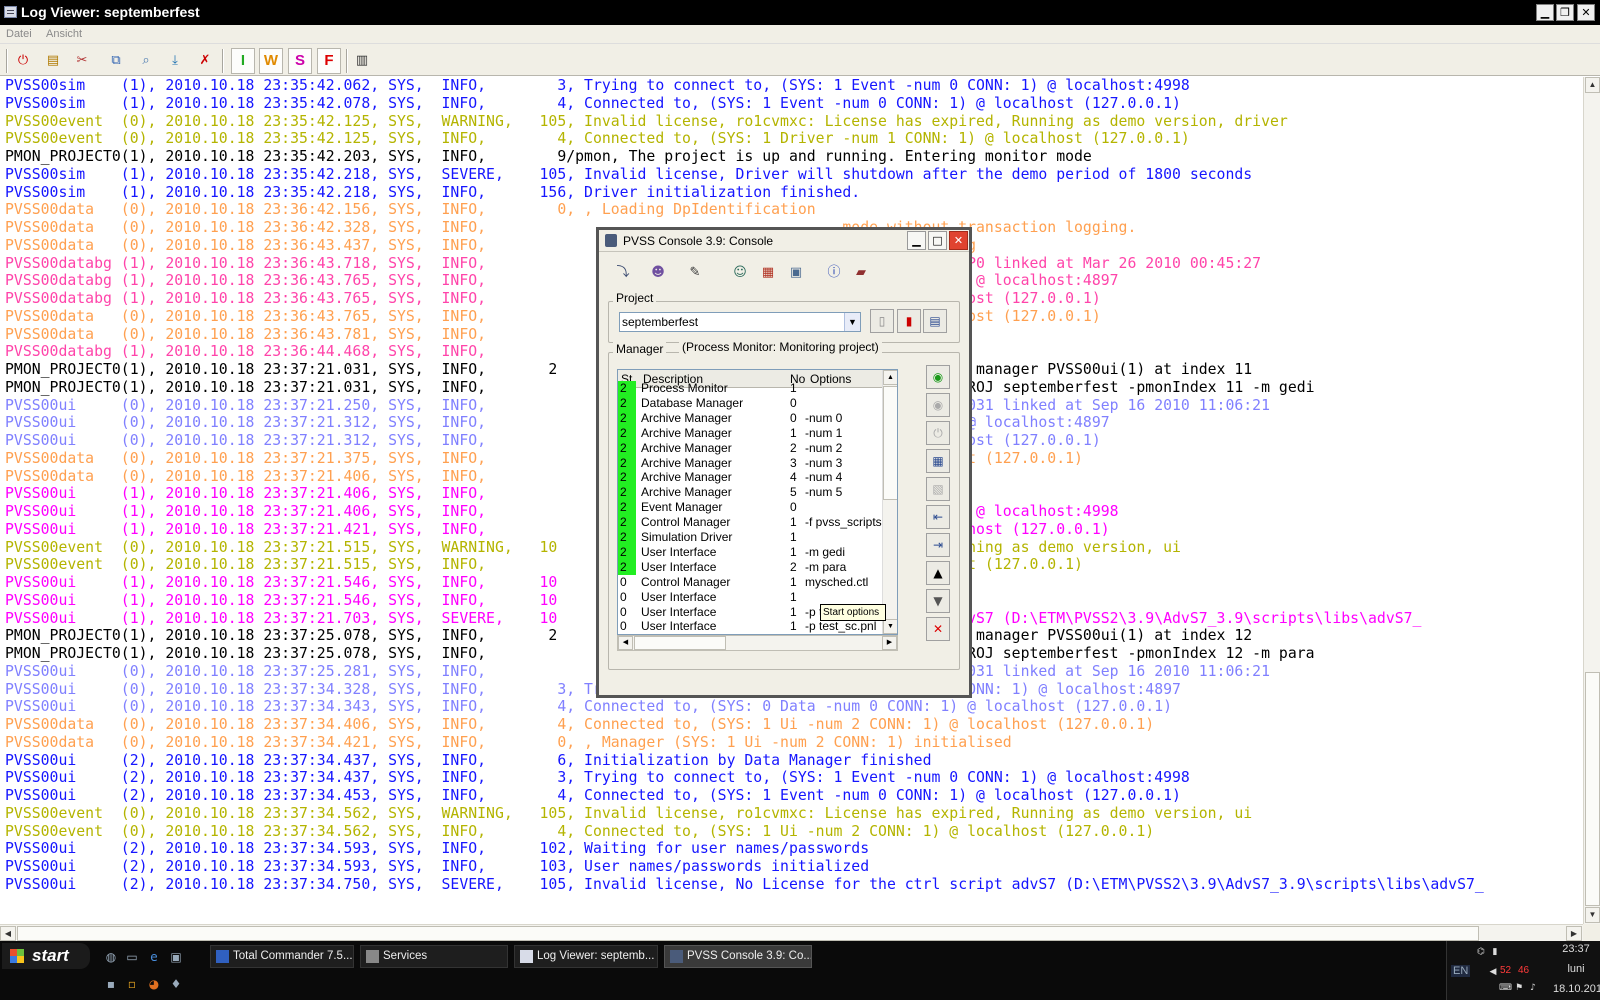 The height and width of the screenshot is (1000, 1600). What do you see at coordinates (882, 321) in the screenshot?
I see `project-stop-button: ▯` at bounding box center [882, 321].